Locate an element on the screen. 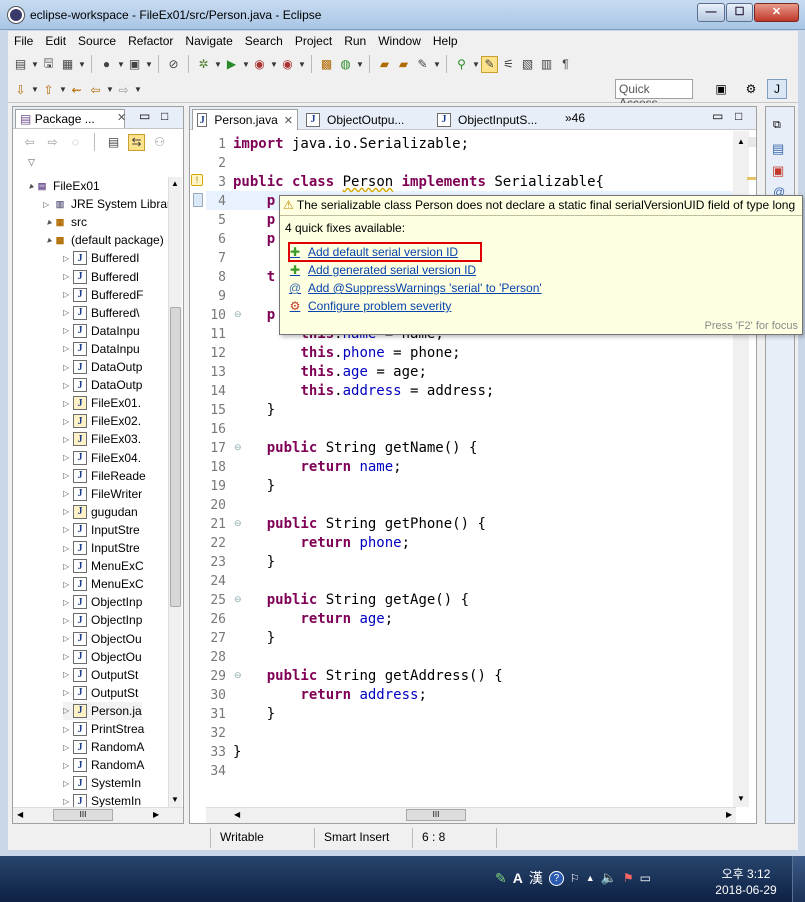 Image resolution: width=805 pixels, height=902 pixels. close-tab-icon: ✕ is located at coordinates (121, 117).